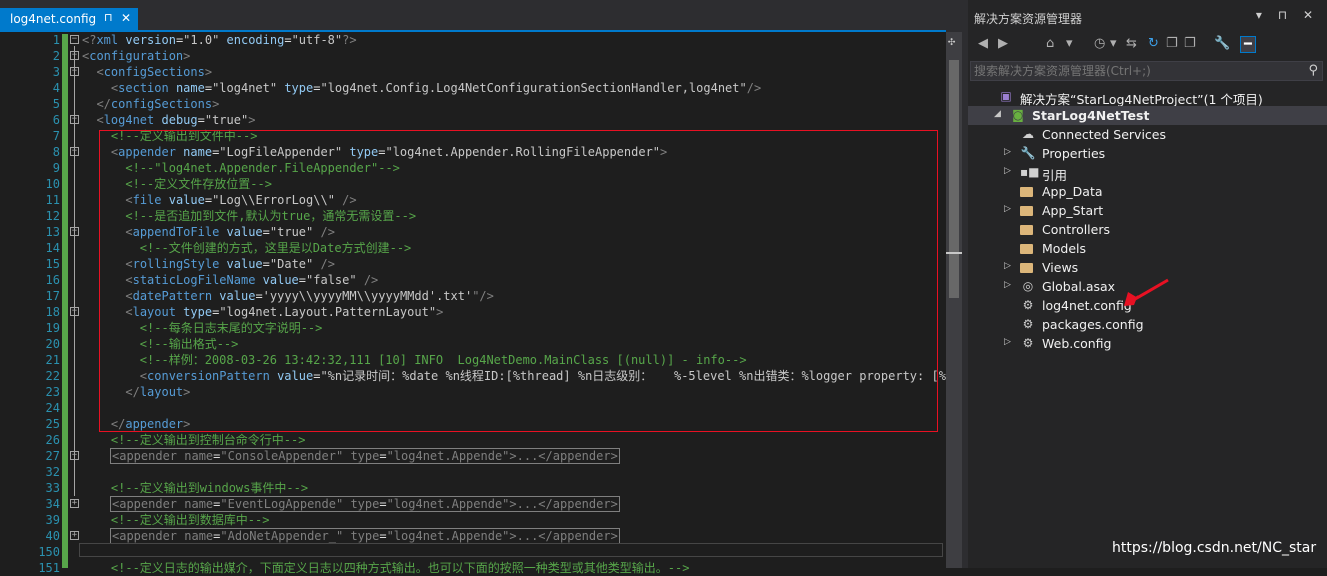  Describe the element at coordinates (473, 104) in the screenshot. I see `code-line: 5 </configSections>` at that location.